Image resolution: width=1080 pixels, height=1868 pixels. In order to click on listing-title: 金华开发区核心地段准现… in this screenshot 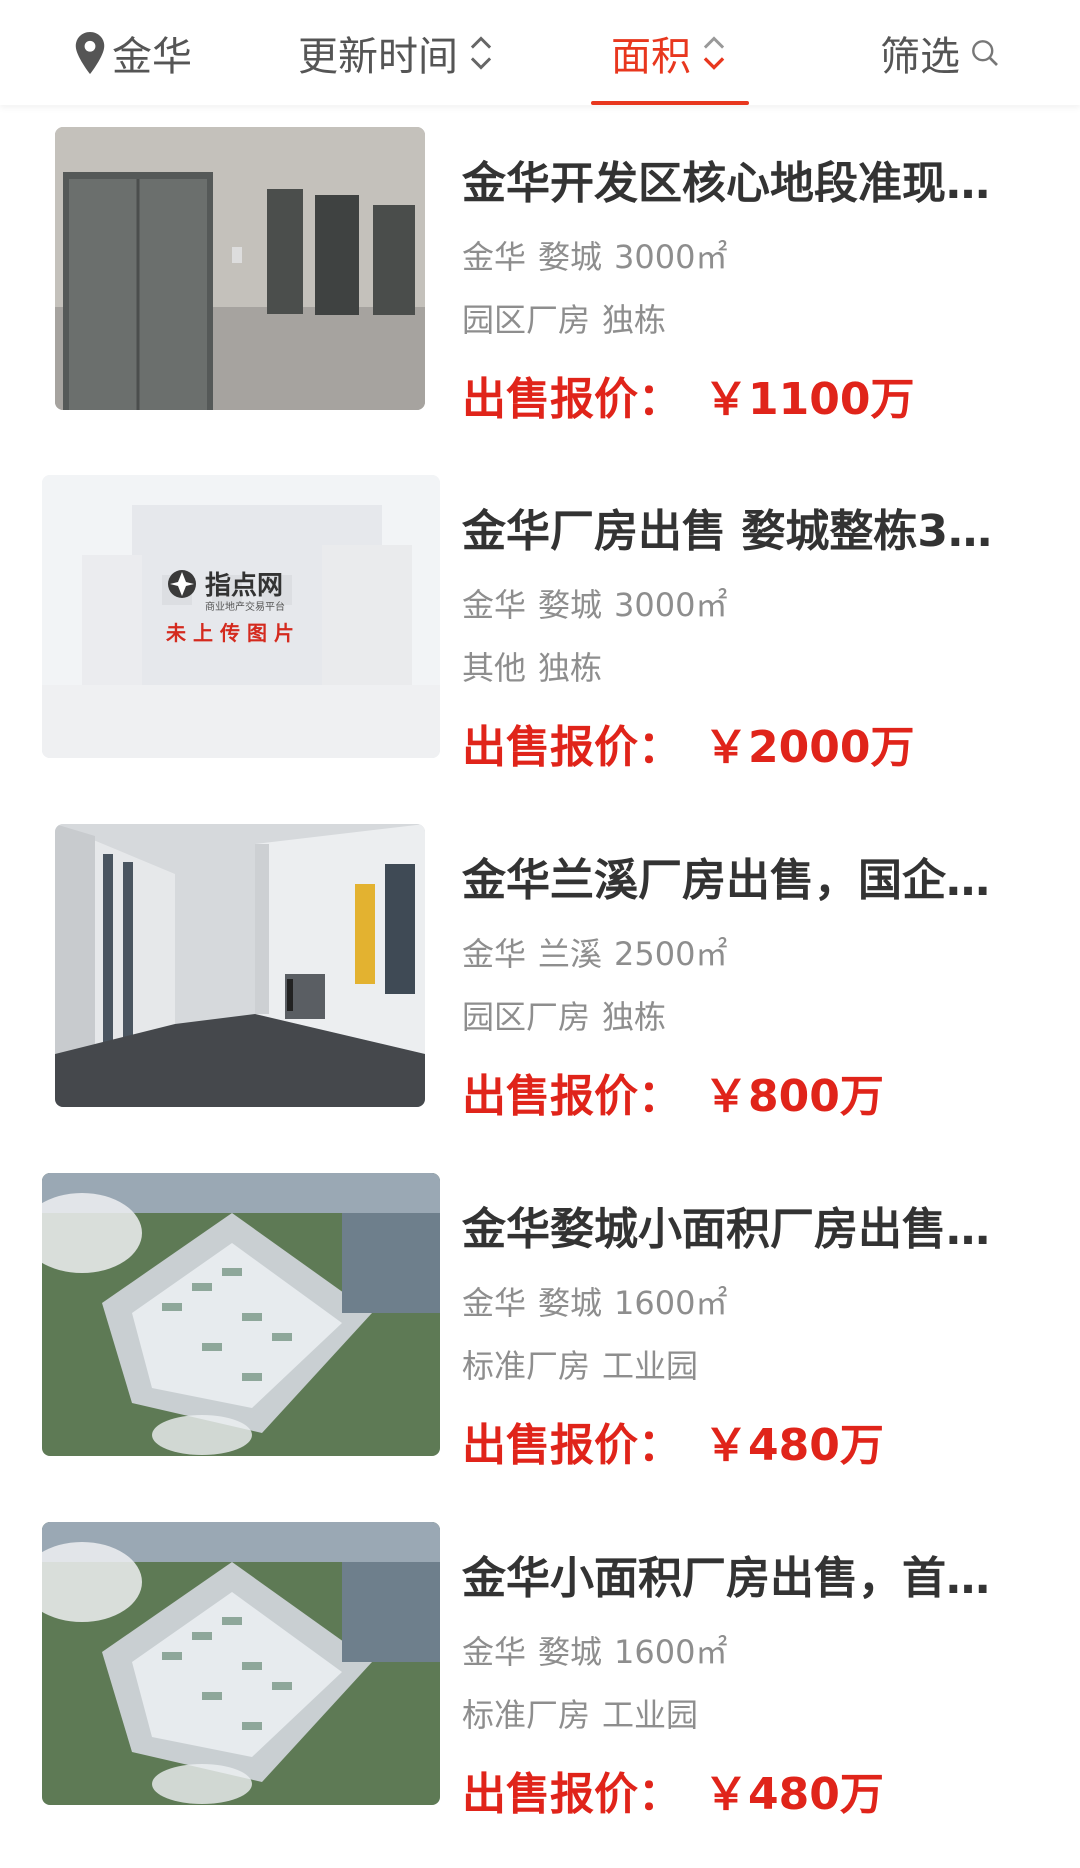, I will do `click(742, 179)`.